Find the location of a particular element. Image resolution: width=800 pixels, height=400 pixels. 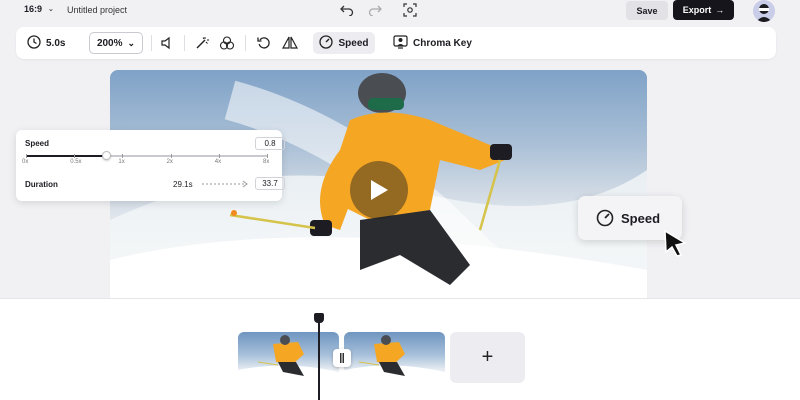

top-bar: 16:9 ⌄ Untitled project Save Export → is located at coordinates (400, 11).